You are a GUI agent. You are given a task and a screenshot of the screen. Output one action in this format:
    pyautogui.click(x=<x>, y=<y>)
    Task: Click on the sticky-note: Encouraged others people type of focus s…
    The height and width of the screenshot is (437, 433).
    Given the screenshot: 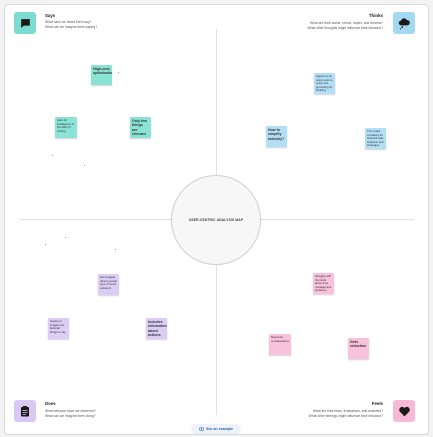 What is the action you would take?
    pyautogui.click(x=108, y=284)
    